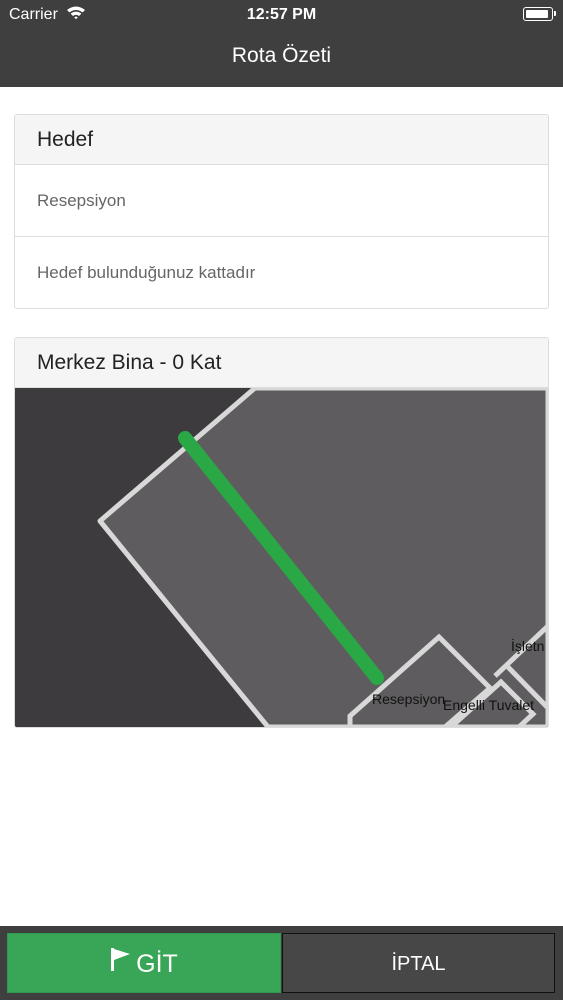  Describe the element at coordinates (120, 963) in the screenshot. I see `flag-icon` at that location.